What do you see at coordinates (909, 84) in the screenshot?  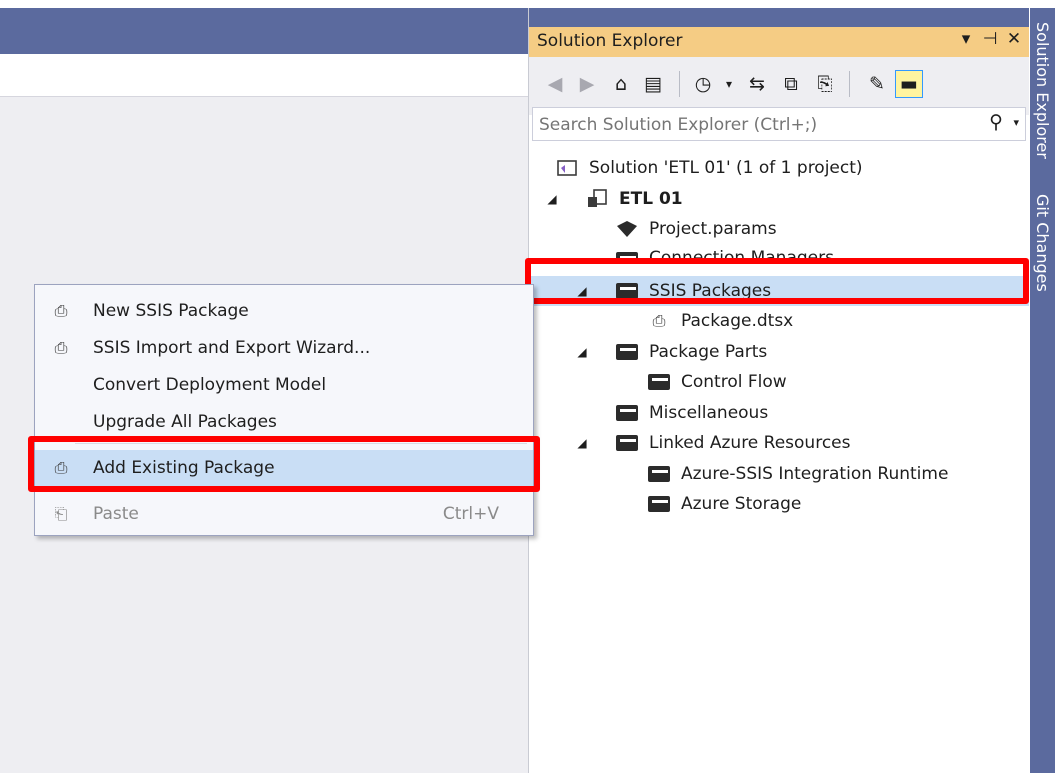 I see `preview-selected-items-icon: ▬` at bounding box center [909, 84].